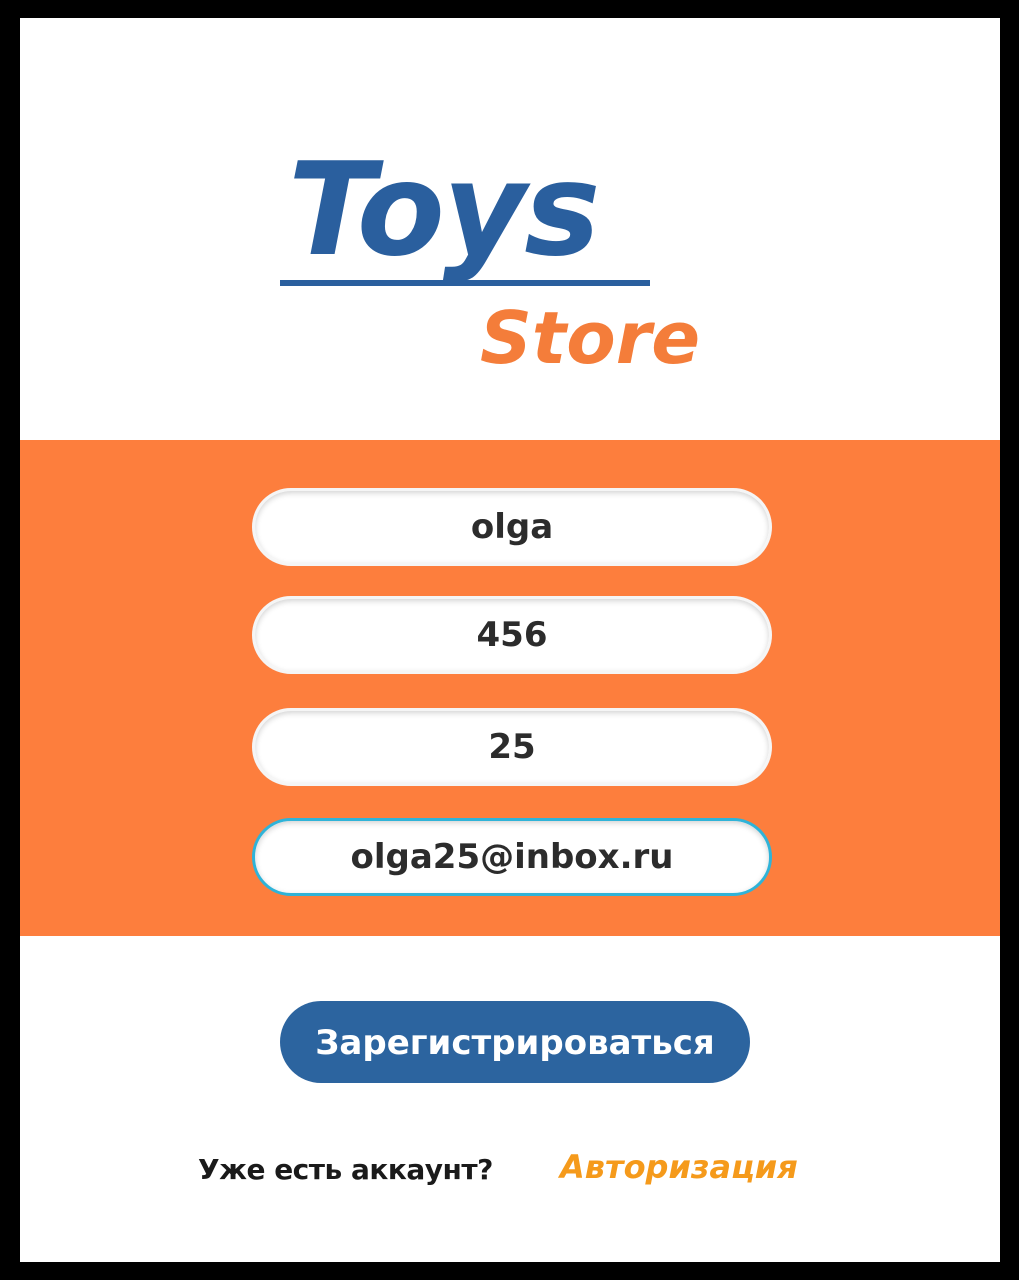 The width and height of the screenshot is (1019, 1280). What do you see at coordinates (345, 1169) in the screenshot?
I see `already-have-account-text: Уже есть аккаунт?` at bounding box center [345, 1169].